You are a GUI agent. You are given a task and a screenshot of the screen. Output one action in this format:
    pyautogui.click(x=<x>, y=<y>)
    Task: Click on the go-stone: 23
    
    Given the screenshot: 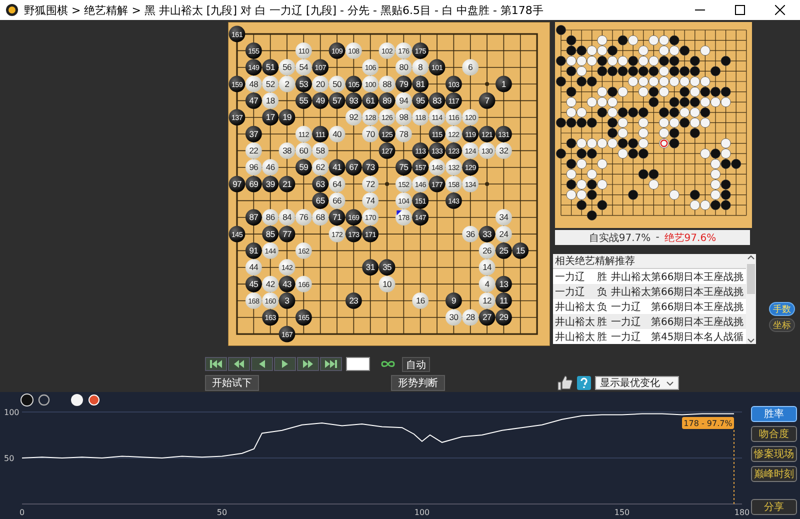 What is the action you would take?
    pyautogui.click(x=354, y=300)
    